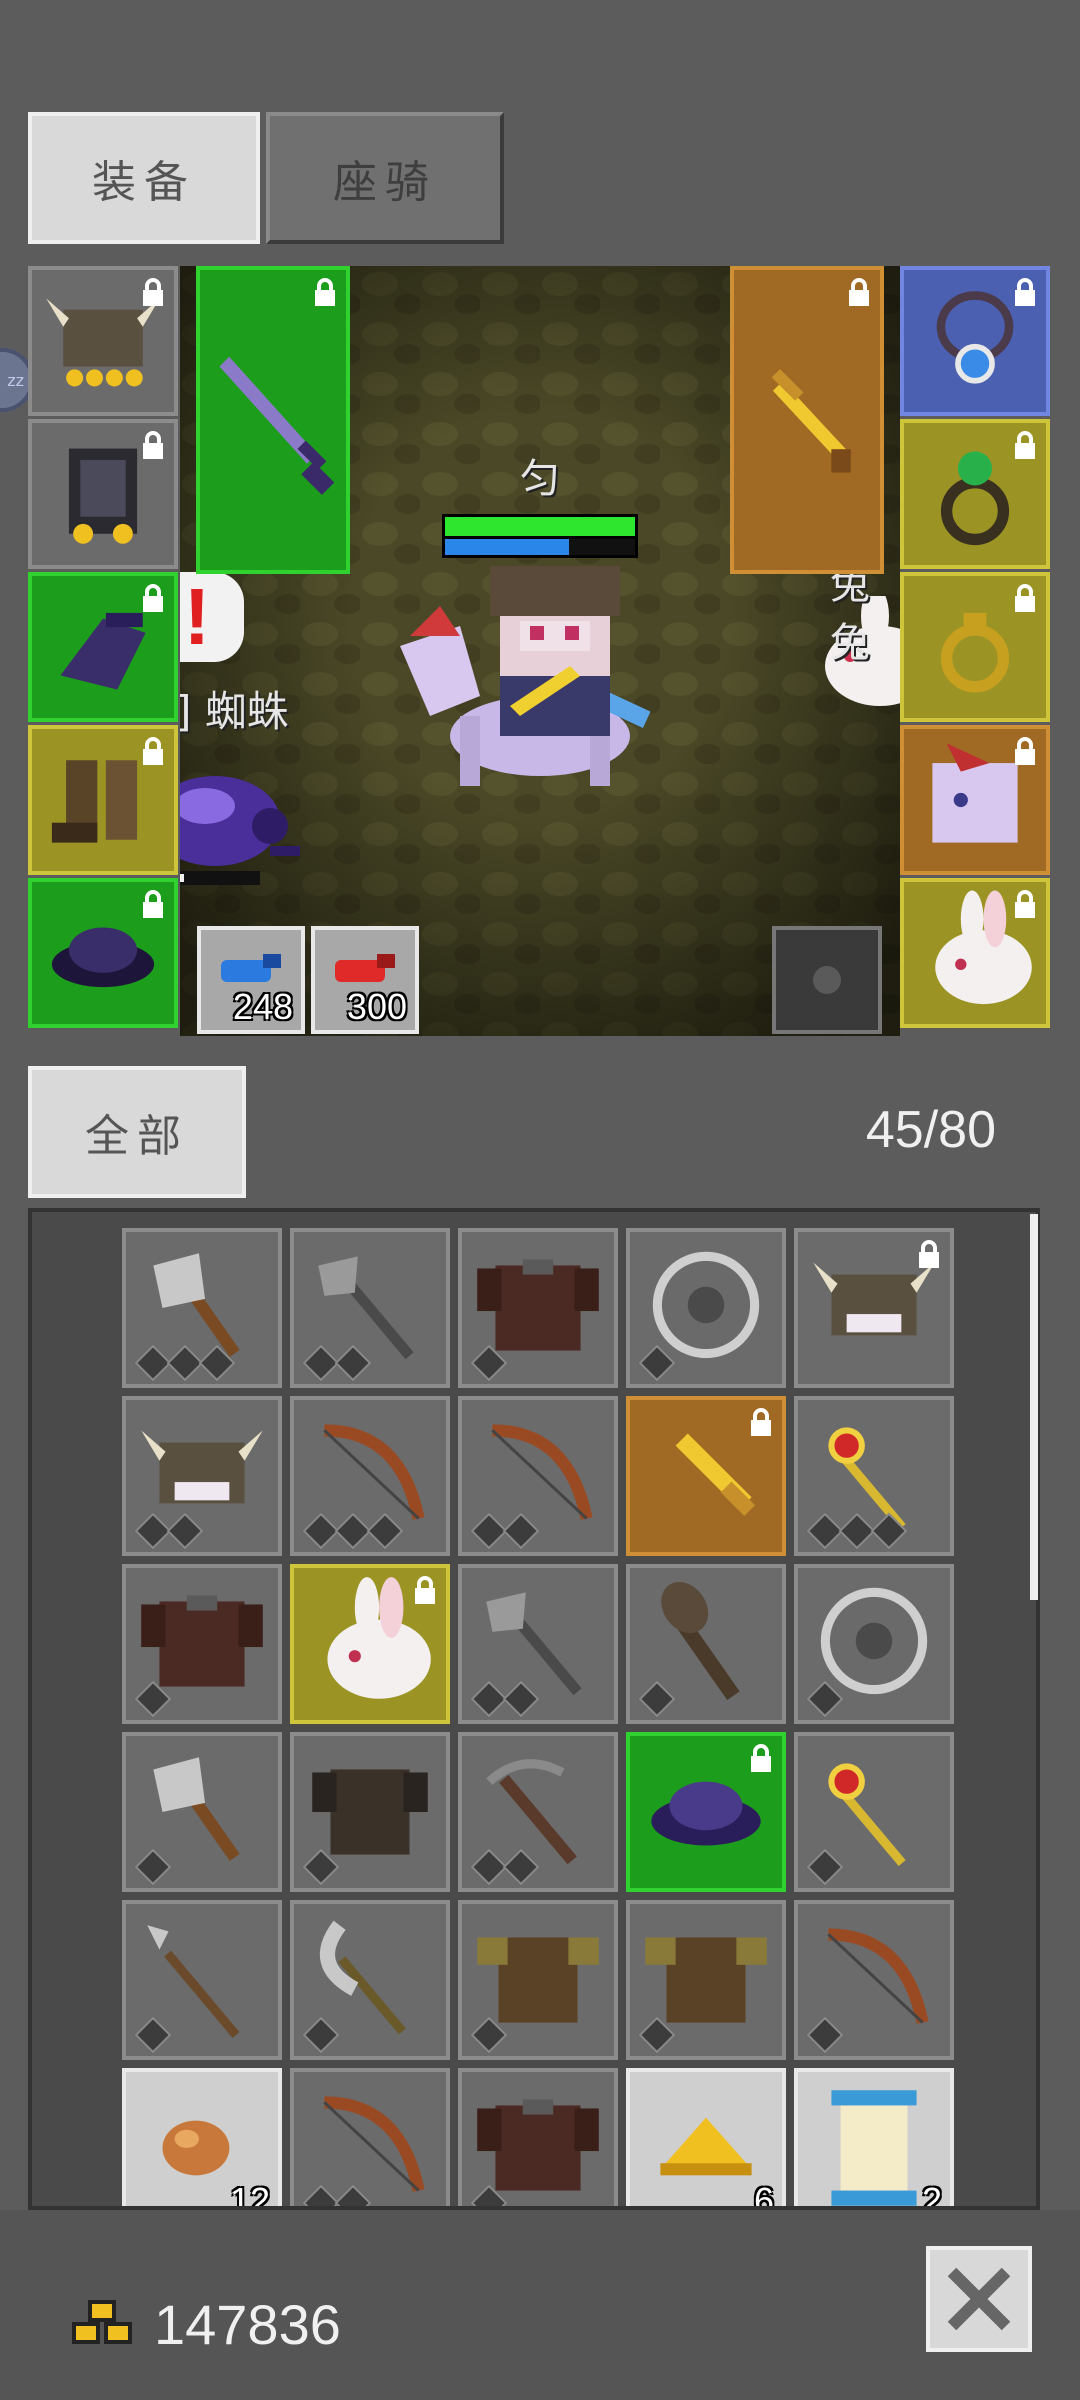 The height and width of the screenshot is (2400, 1080). Describe the element at coordinates (103, 953) in the screenshot. I see `equip-slot-hat` at that location.